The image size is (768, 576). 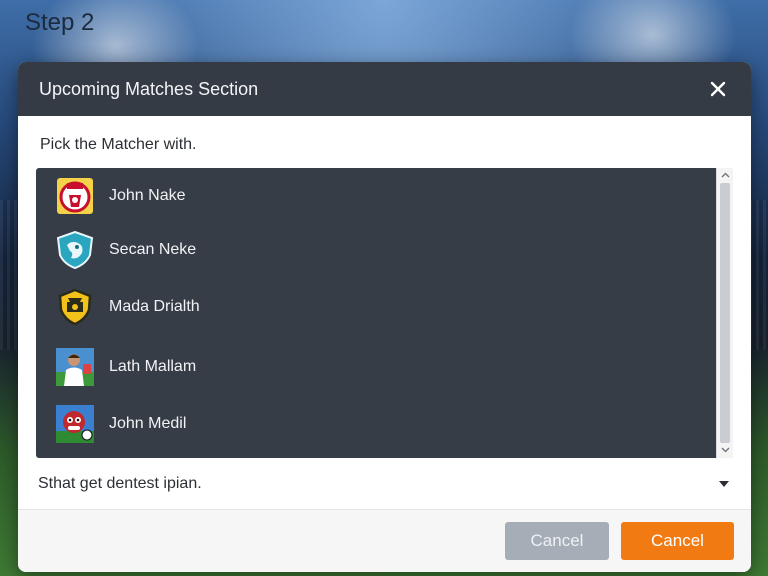 I want to click on list-scrollbar, so click(x=724, y=313).